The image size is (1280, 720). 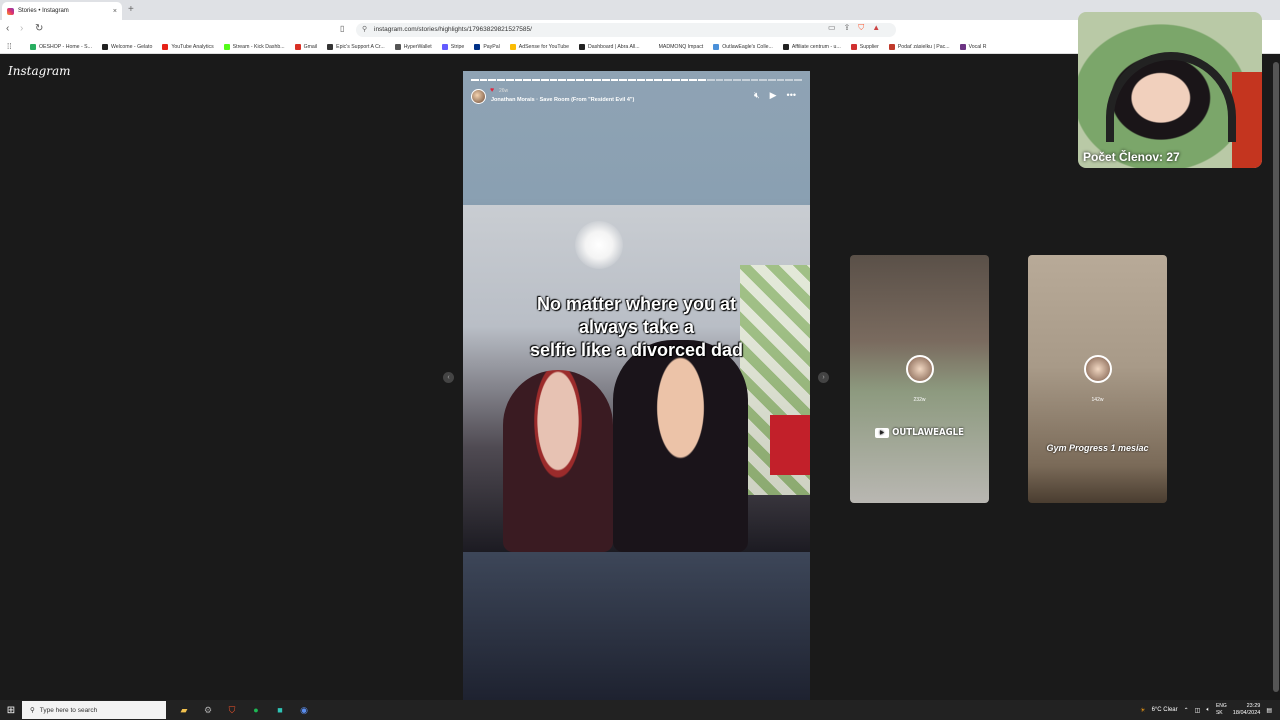 I want to click on next-highlight-thumbnail: 142w Gym Progress 1 mesiac, so click(x=1097, y=379).